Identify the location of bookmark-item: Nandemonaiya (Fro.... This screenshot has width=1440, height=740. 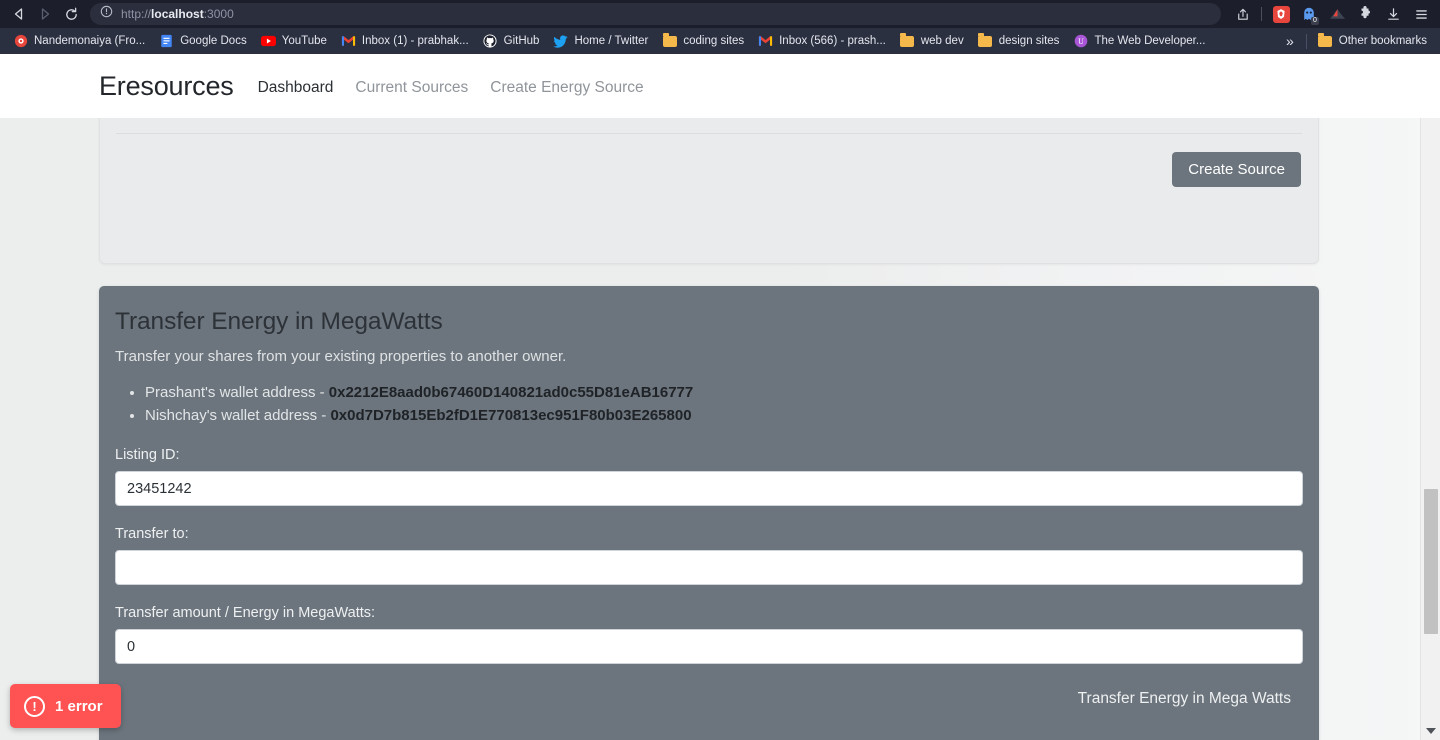
(79, 41).